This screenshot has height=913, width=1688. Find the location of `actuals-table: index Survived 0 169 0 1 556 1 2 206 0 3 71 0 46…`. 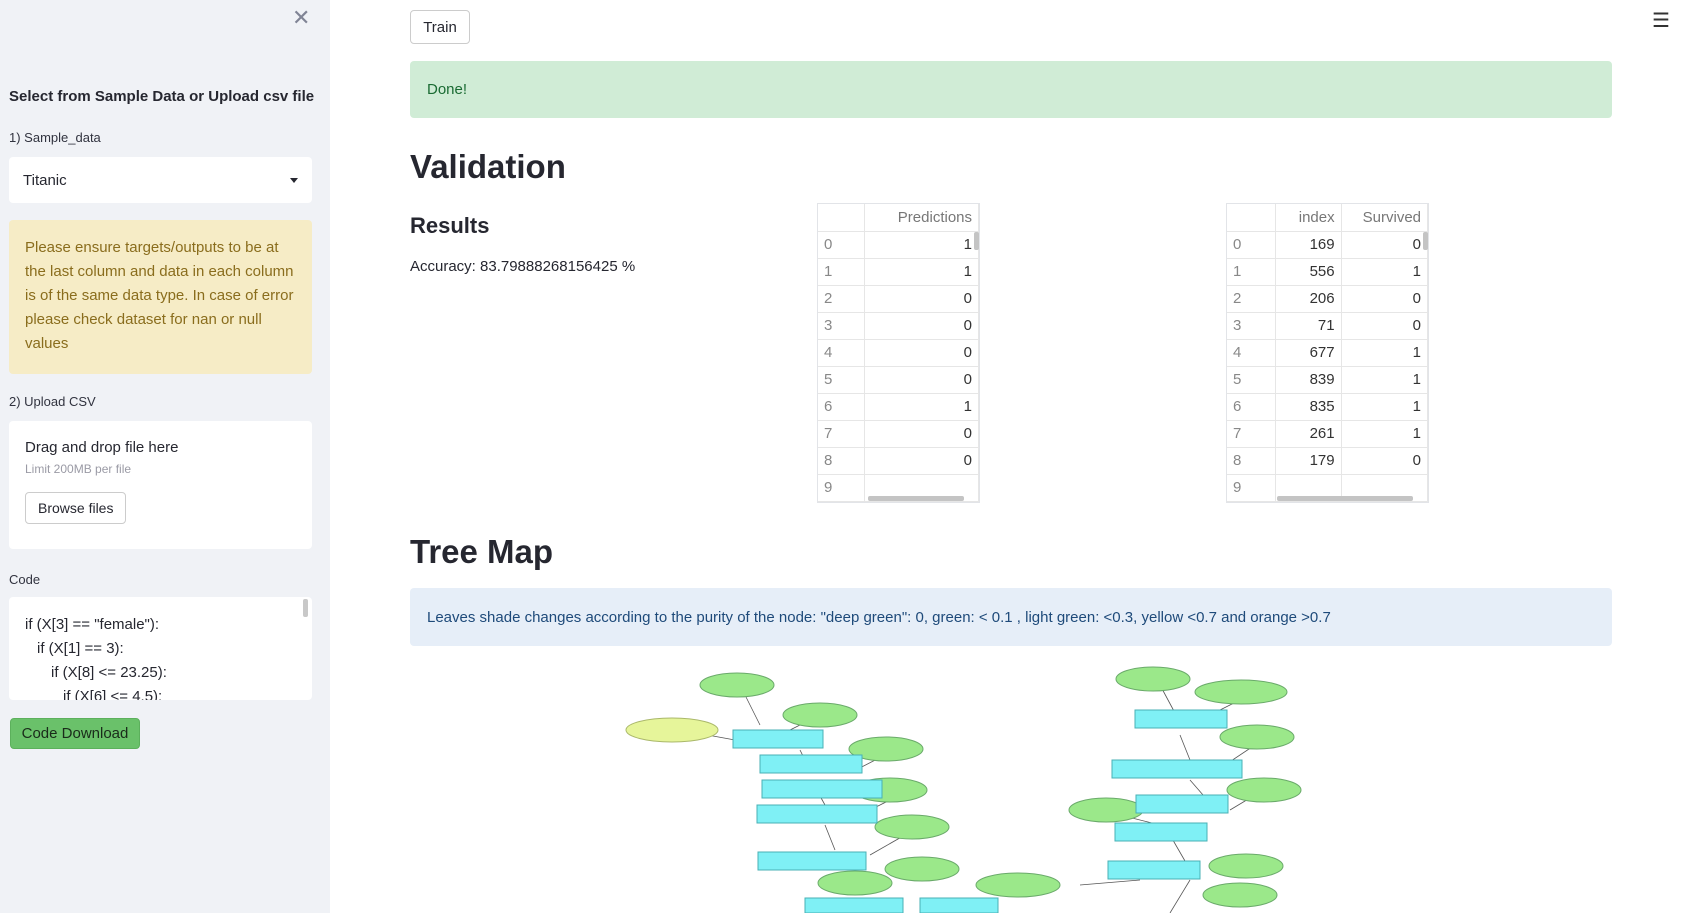

actuals-table: index Survived 0 169 0 1 556 1 2 206 0 3 71 0 46… is located at coordinates (1327, 353).